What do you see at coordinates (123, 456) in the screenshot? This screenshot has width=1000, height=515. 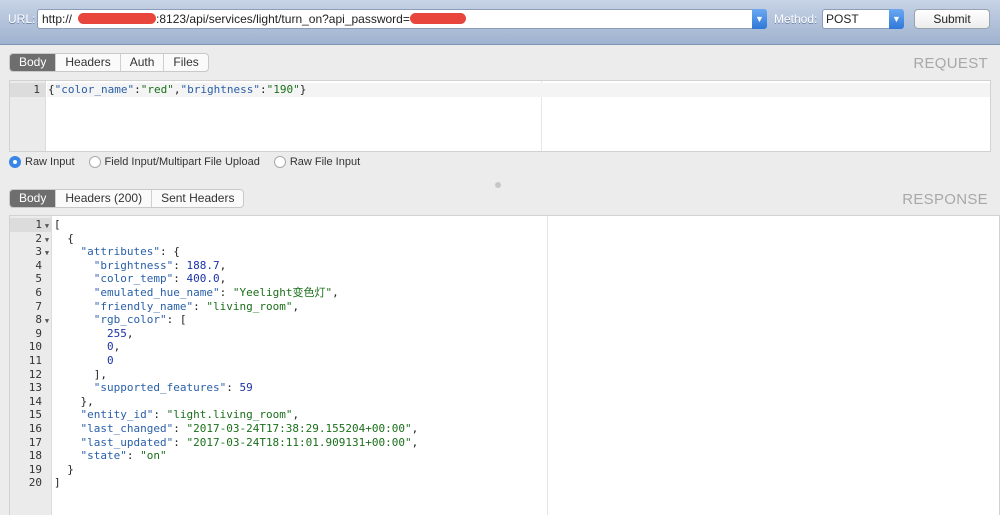 I see `code-line: "state": "on"` at bounding box center [123, 456].